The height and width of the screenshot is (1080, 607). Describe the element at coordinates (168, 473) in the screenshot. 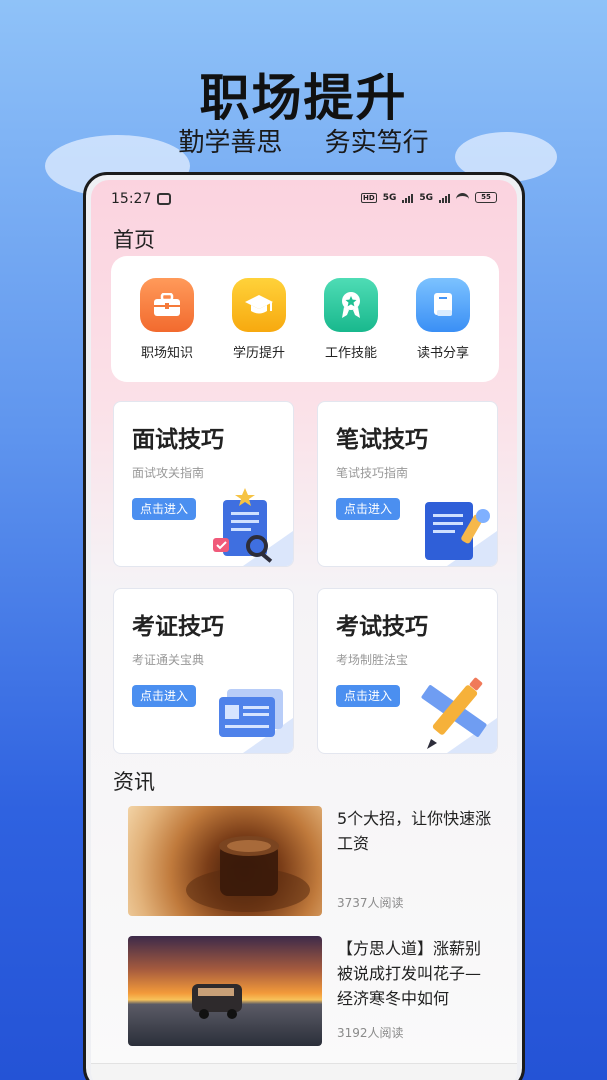

I see `card-subtitle: 面试攻关指南` at that location.